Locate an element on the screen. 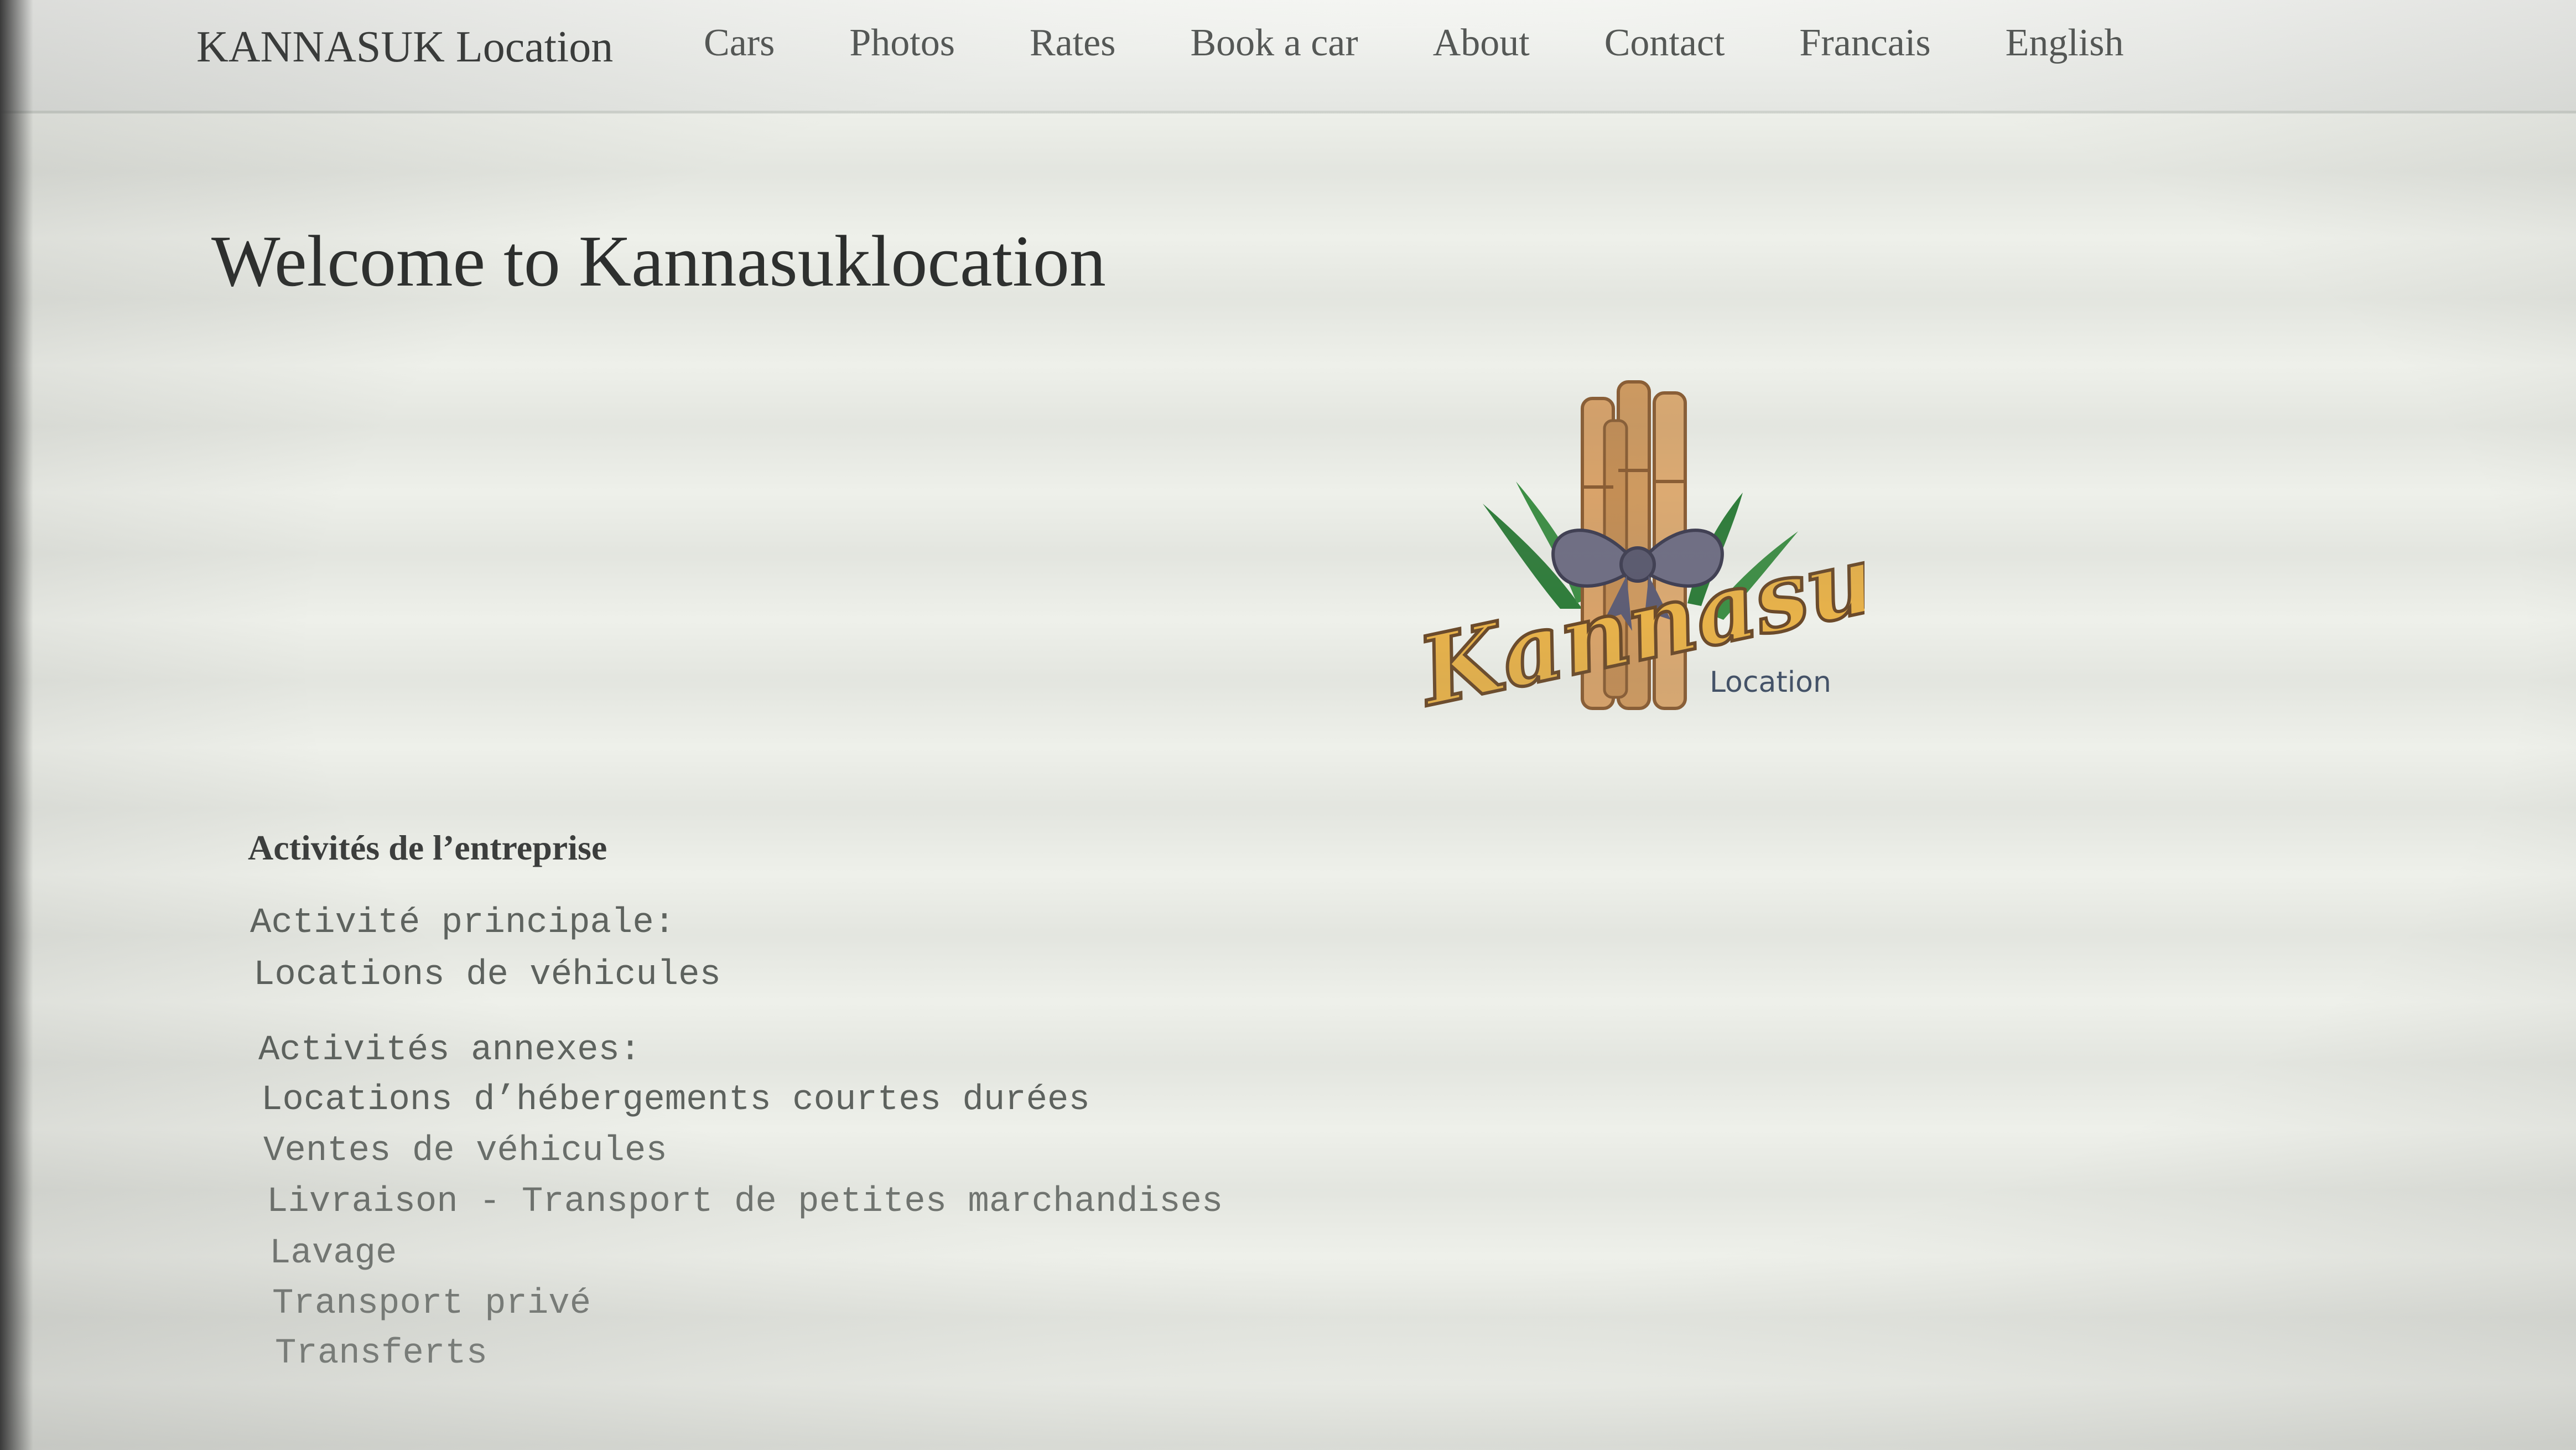 The image size is (2576, 1450). company-logo: Kannasuk Location is located at coordinates (1675, 553).